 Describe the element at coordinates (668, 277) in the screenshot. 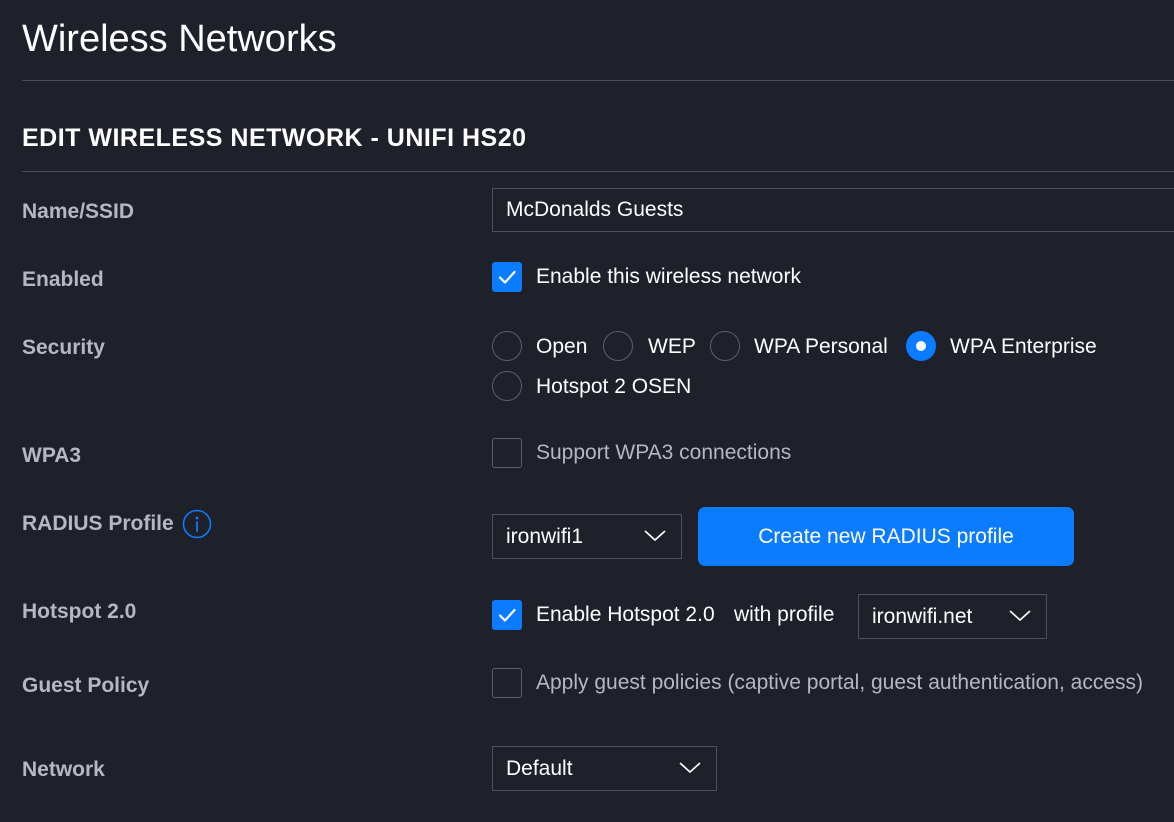

I see `enabled-checkbox-label: Enable this wireless network` at that location.